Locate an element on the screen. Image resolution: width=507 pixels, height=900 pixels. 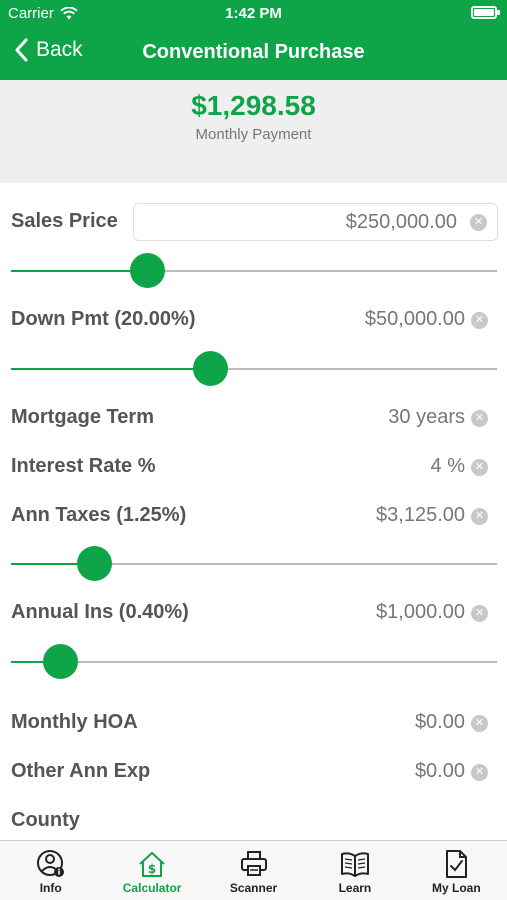
monthly-payment-label: Monthly Payment is located at coordinates (253, 134).